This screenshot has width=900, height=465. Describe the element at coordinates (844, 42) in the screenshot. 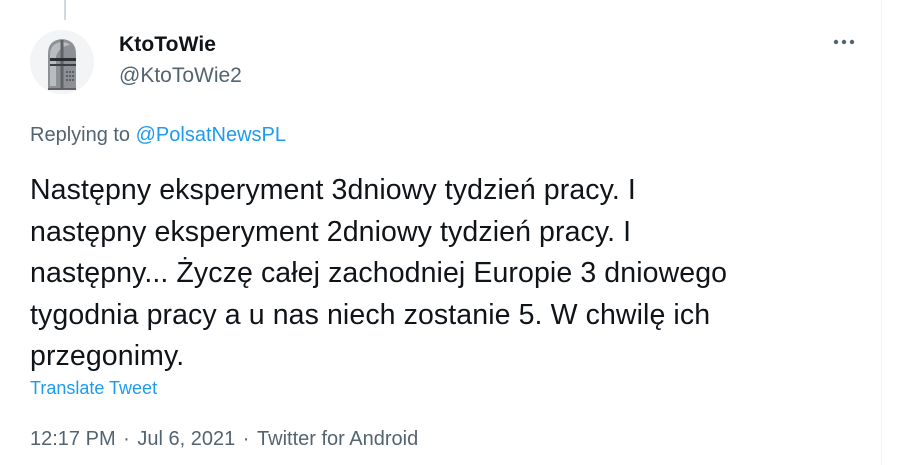

I see `more-options-icon` at that location.